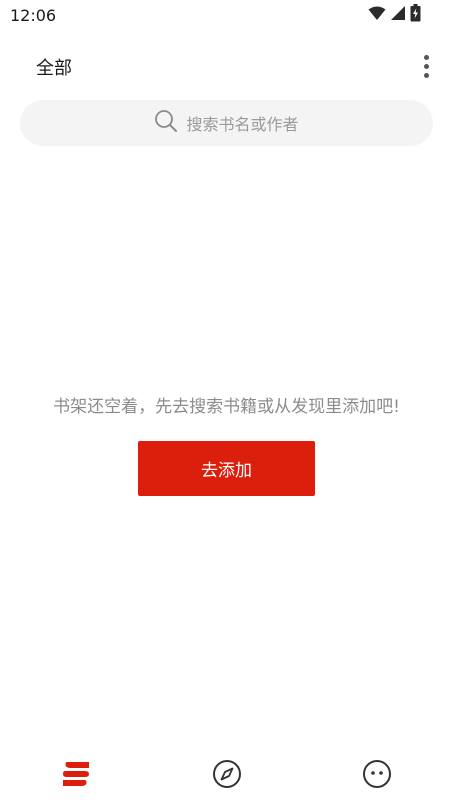 This screenshot has width=453, height=805. I want to click on more-vertical-icon, so click(426, 57).